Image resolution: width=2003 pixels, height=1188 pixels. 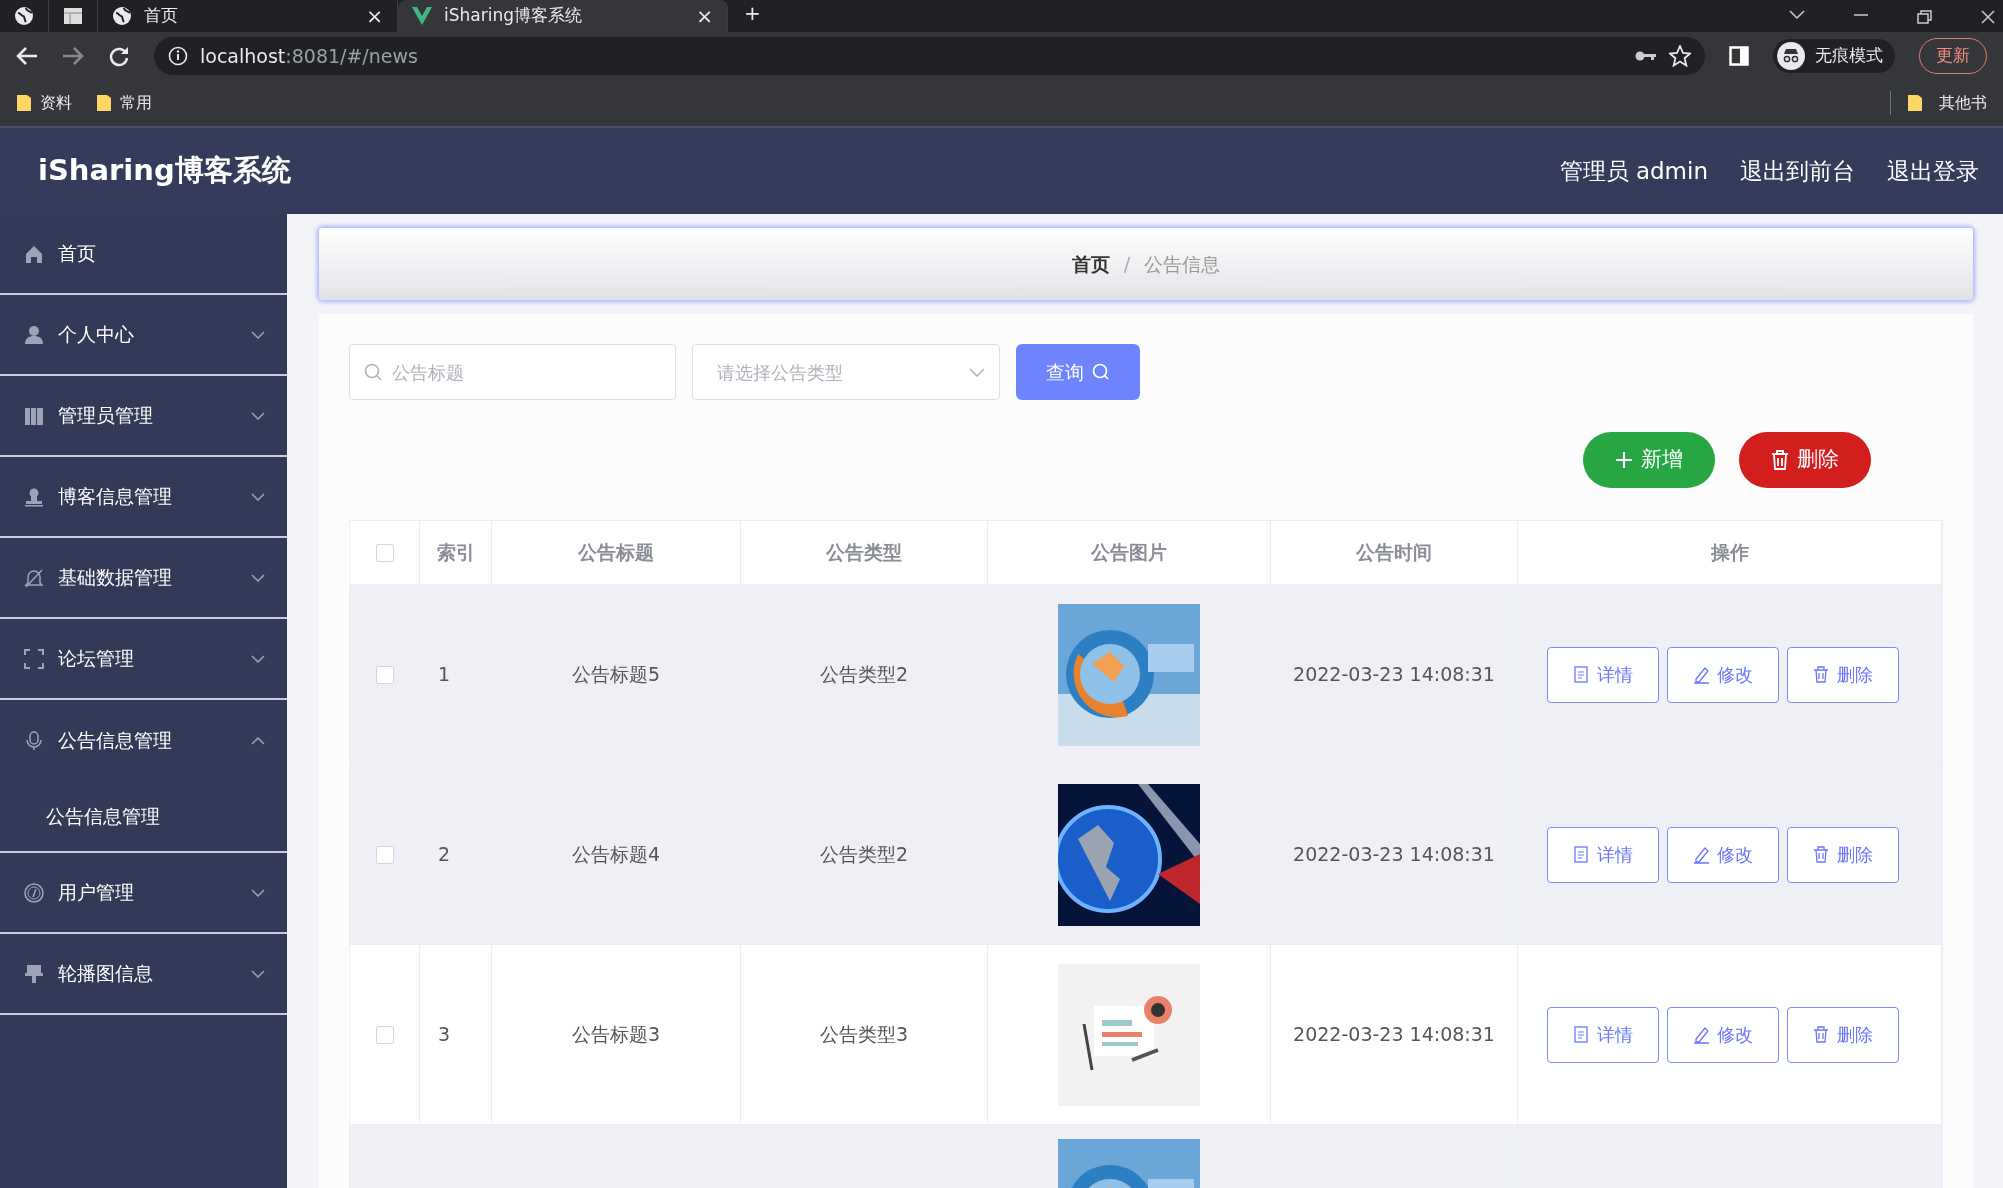 I want to click on breadcrumb-link: 首页, so click(x=1090, y=264).